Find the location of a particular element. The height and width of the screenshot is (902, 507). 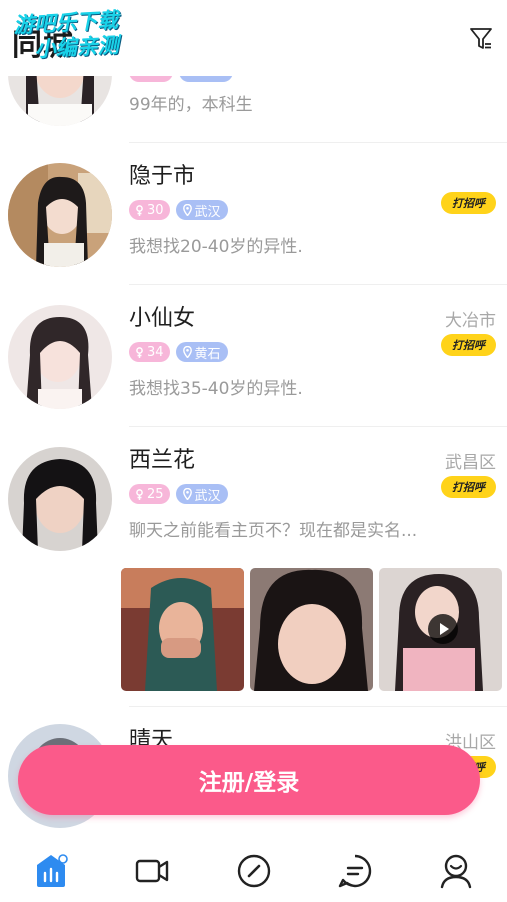

bottom-tab-bar is located at coordinates (253, 871).